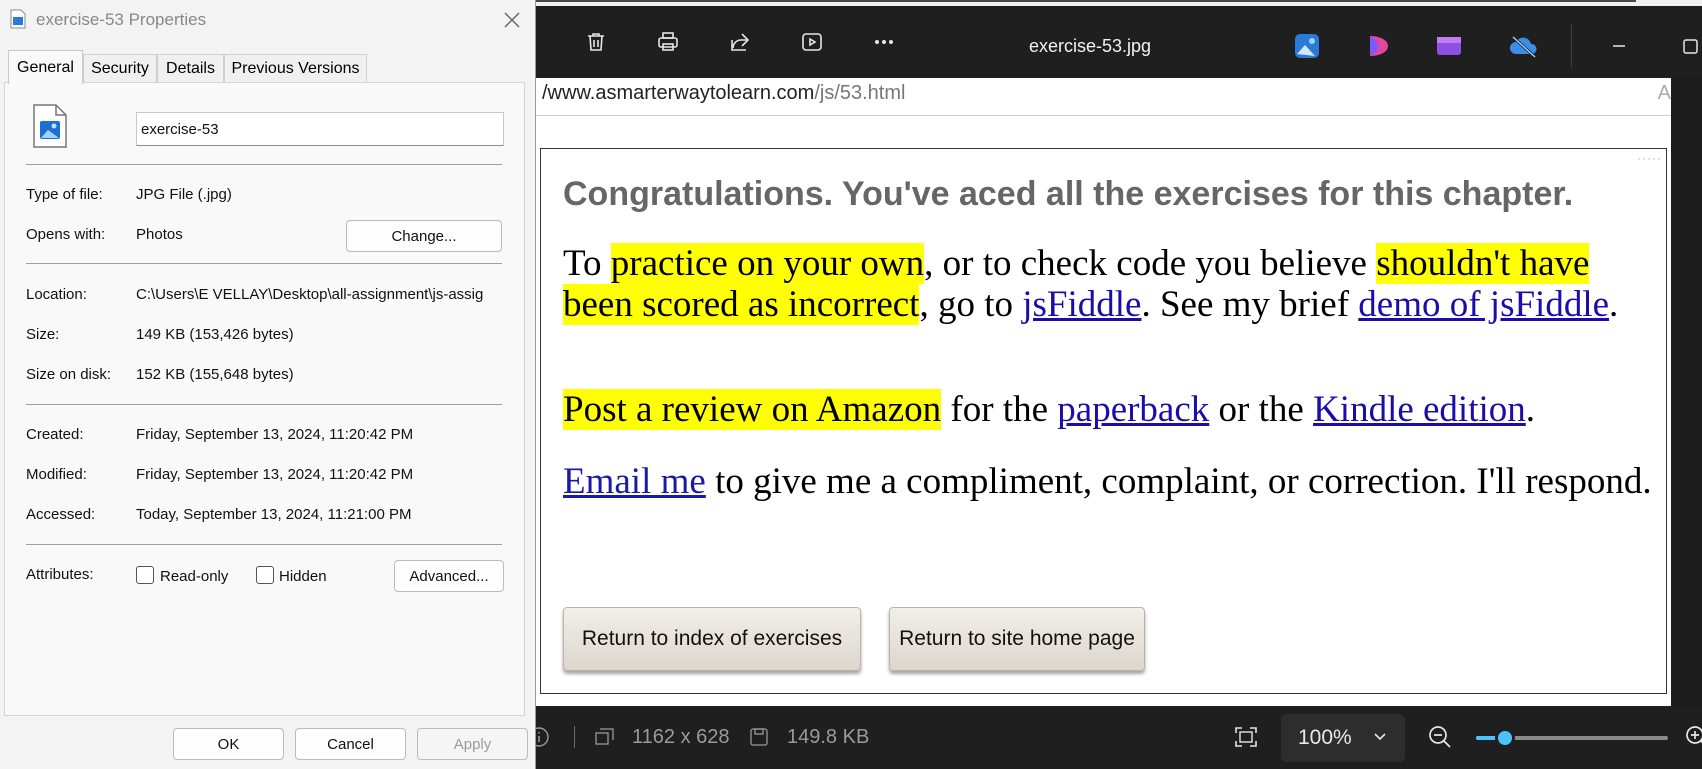 Image resolution: width=1702 pixels, height=769 pixels. Describe the element at coordinates (1572, 738) in the screenshot. I see `zoom-slider` at that location.